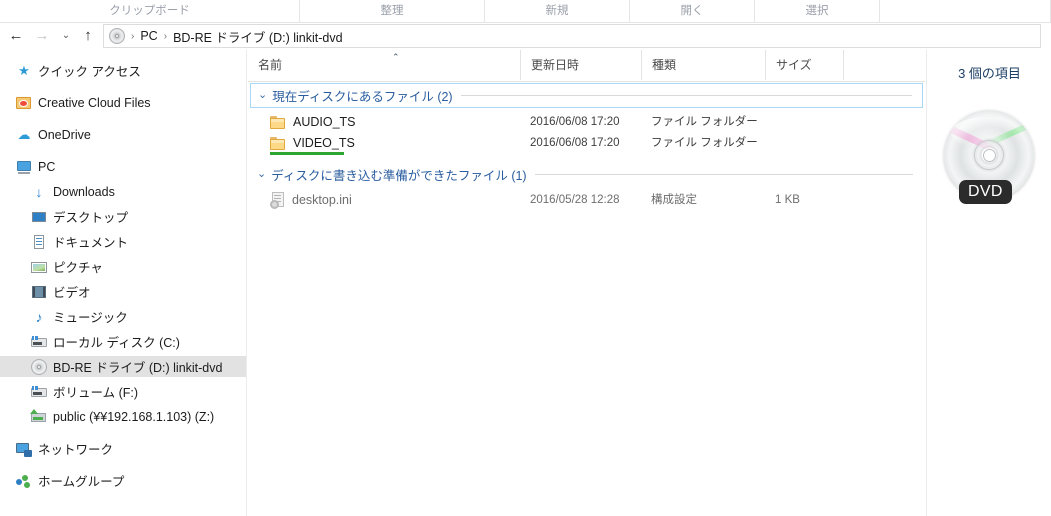 The image size is (1051, 516). Describe the element at coordinates (24, 134) in the screenshot. I see `onedrive-cloud-icon: ☁` at that location.